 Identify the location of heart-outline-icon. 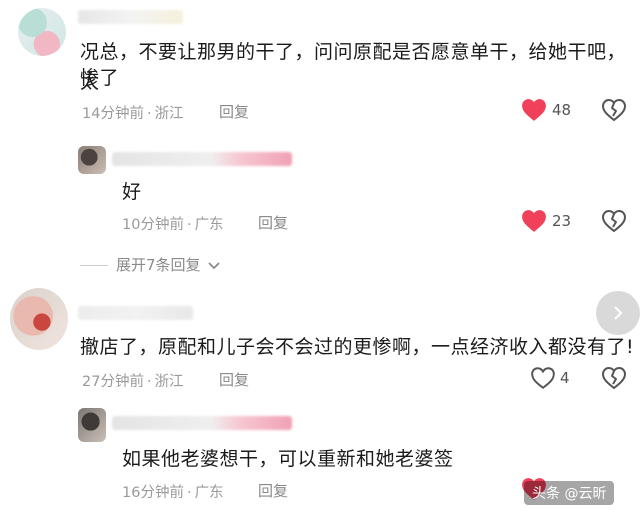
(543, 378).